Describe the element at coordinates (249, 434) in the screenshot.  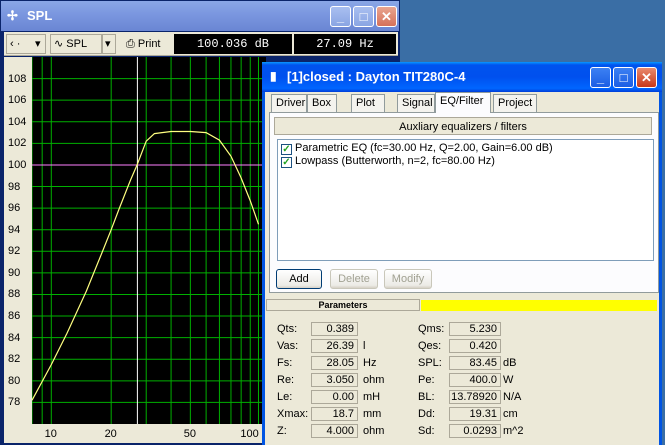
I see `x-tick-label: 100` at that location.